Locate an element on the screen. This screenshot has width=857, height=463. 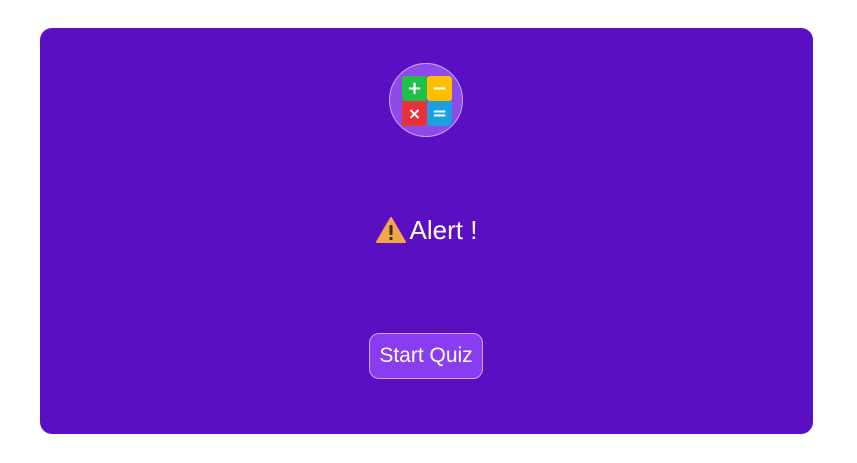
equals-symbol: = is located at coordinates (439, 113).